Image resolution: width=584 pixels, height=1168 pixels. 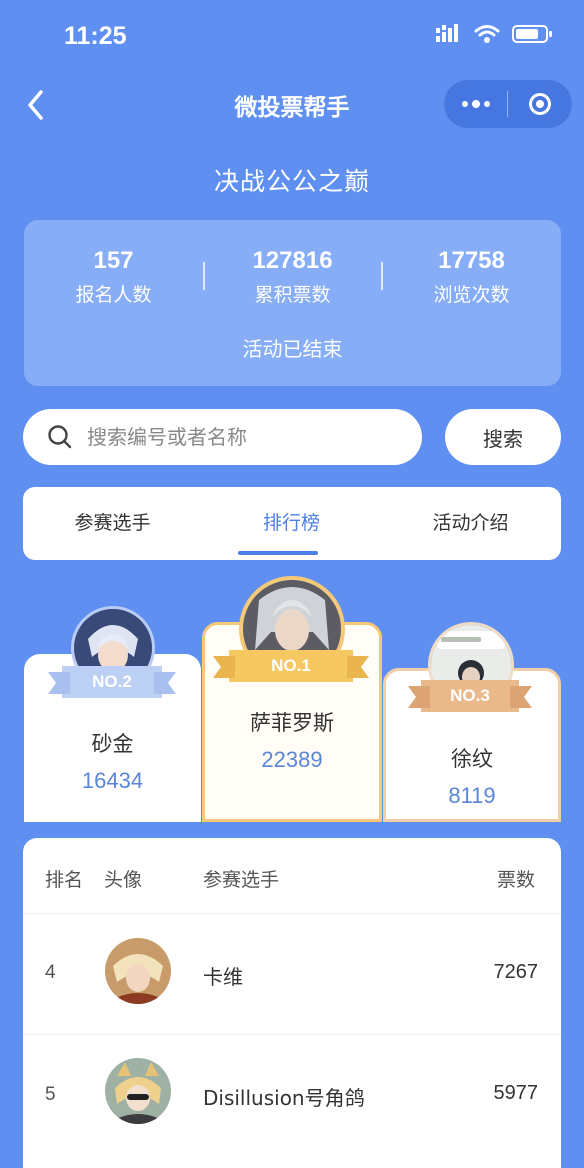 I want to click on contestant-votes: 22389, so click(x=292, y=759).